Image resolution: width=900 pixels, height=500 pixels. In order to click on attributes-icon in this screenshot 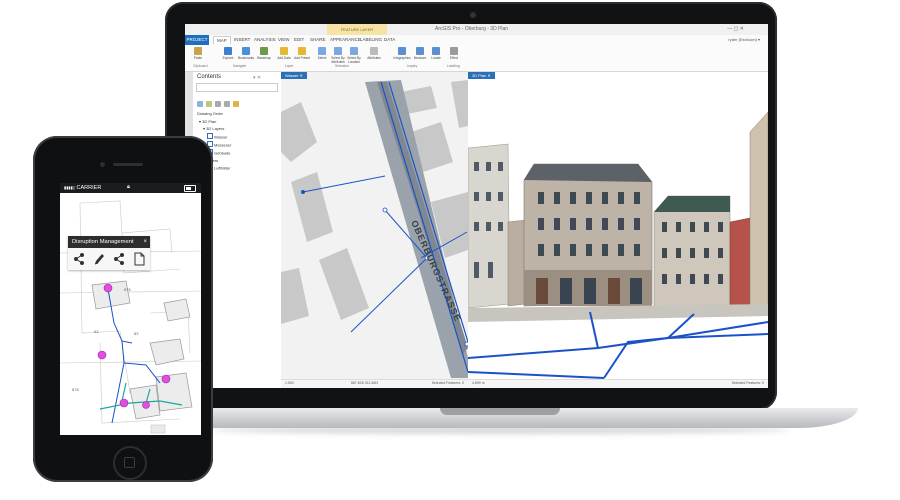, I will do `click(374, 51)`.